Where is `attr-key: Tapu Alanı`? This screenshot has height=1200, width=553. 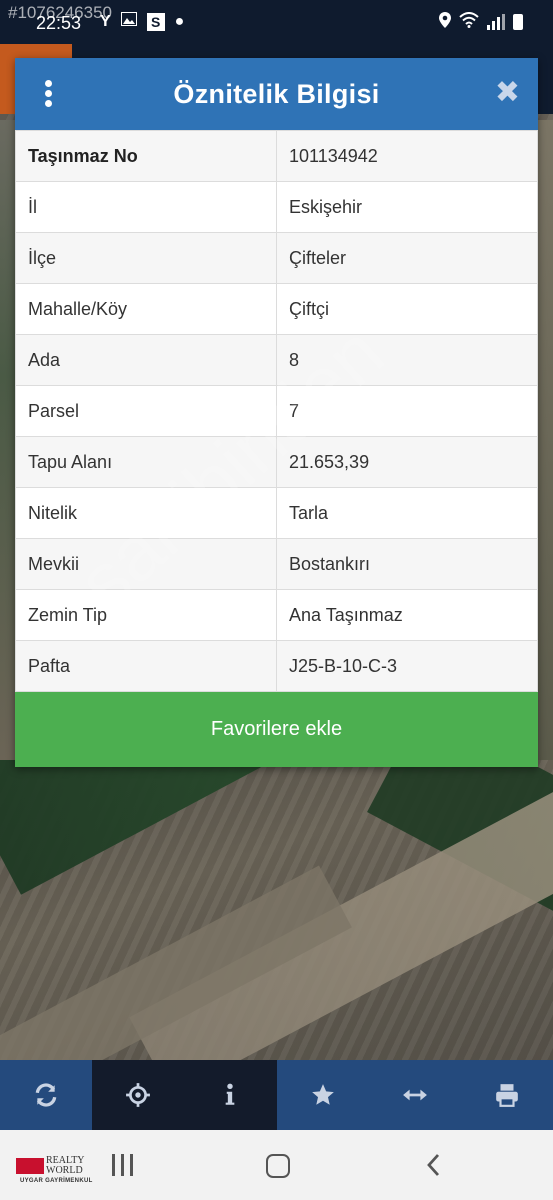
attr-key: Tapu Alanı is located at coordinates (146, 462).